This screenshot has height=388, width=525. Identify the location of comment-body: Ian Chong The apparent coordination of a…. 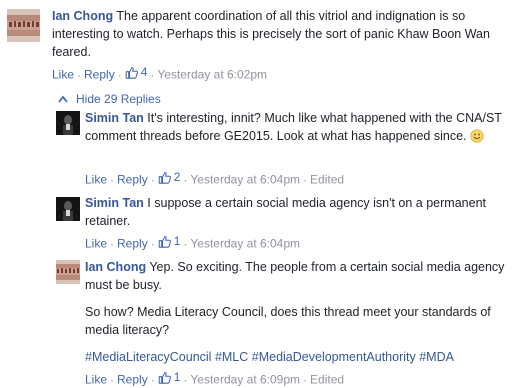
(282, 34).